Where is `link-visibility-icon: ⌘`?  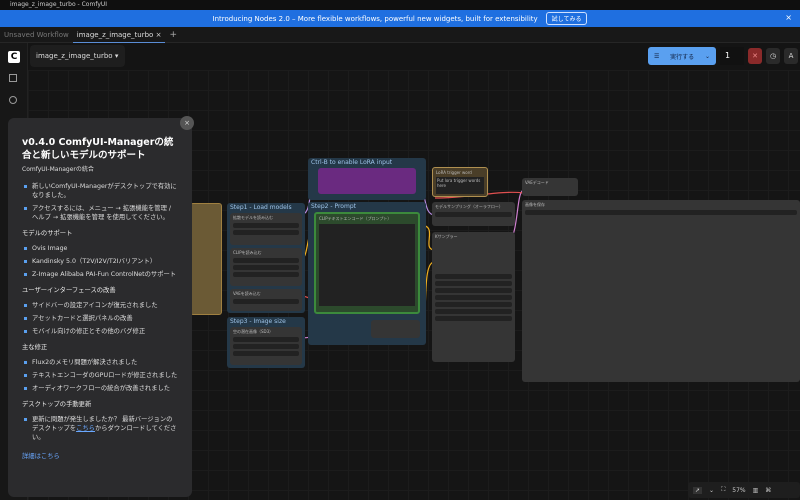 link-visibility-icon: ⌘ is located at coordinates (768, 490).